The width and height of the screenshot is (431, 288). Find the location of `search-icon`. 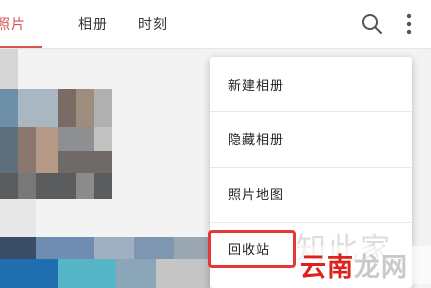

search-icon is located at coordinates (372, 24).